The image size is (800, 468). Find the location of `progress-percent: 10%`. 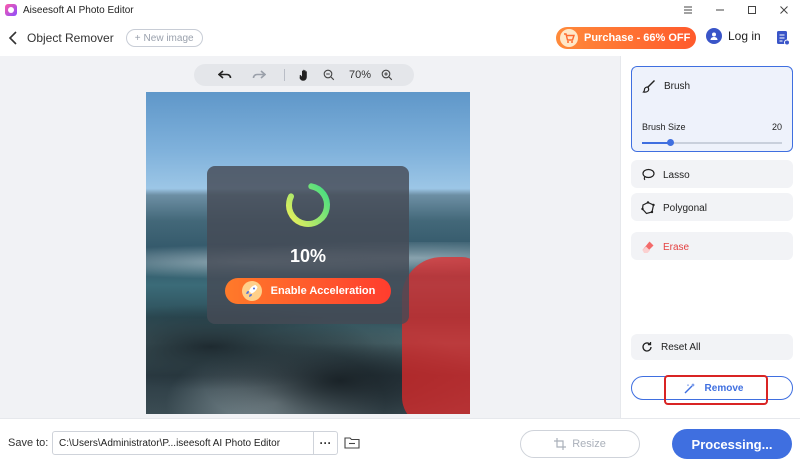

progress-percent: 10% is located at coordinates (308, 256).